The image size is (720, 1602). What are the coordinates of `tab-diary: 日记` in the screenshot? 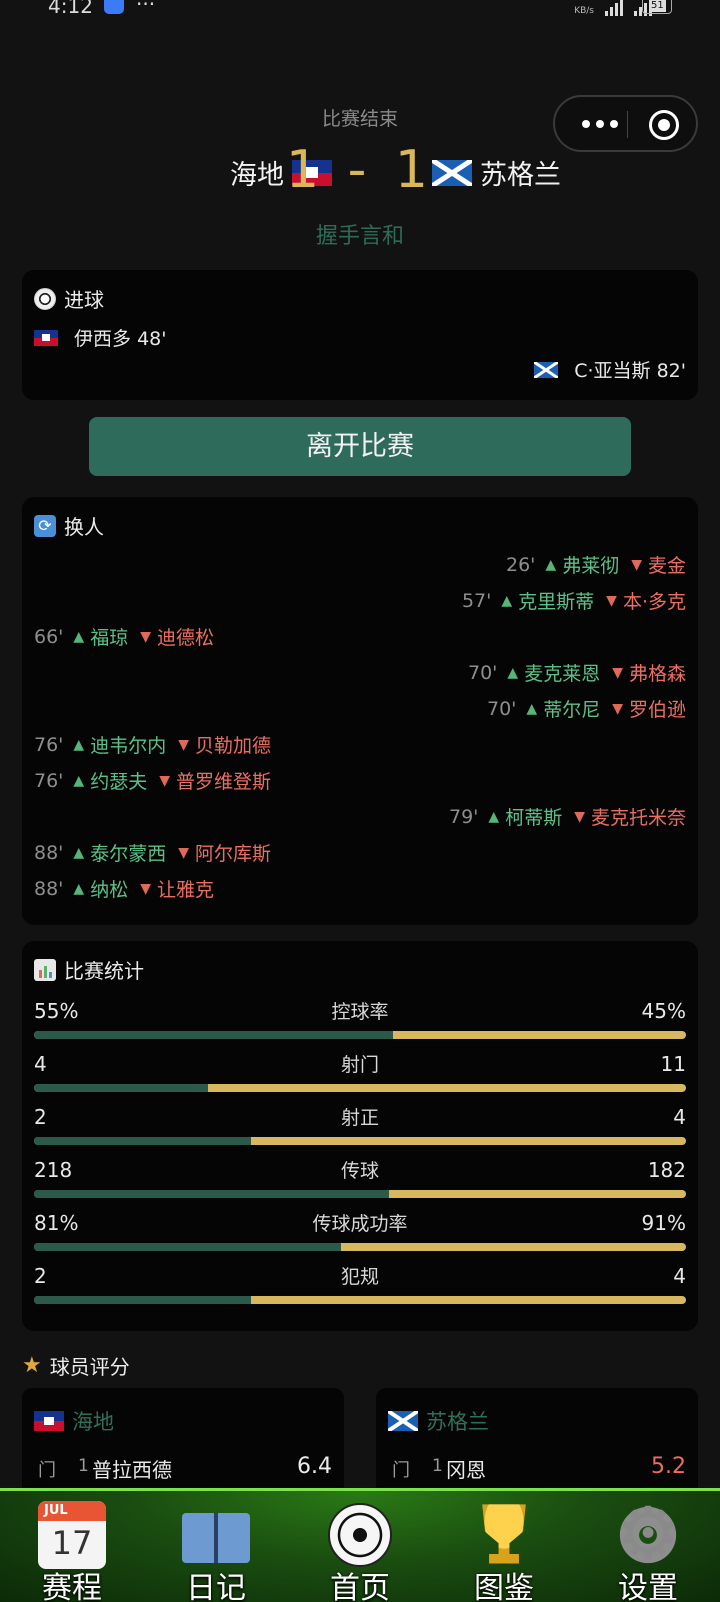 It's located at (216, 1546).